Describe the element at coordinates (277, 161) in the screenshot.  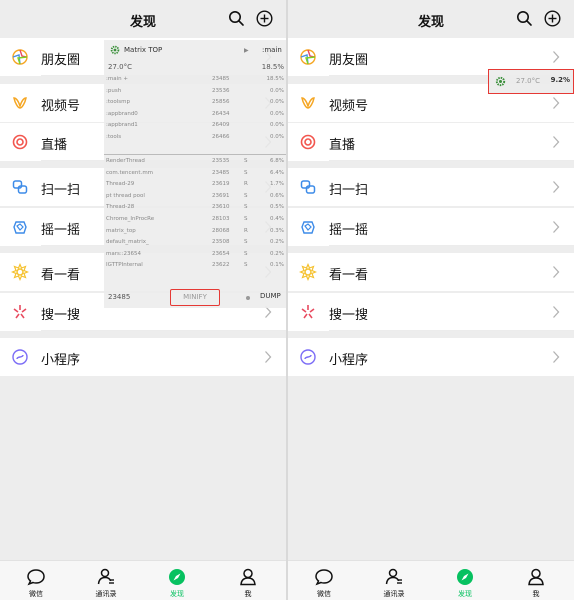
I see `thread-cpu: 6.8%` at that location.